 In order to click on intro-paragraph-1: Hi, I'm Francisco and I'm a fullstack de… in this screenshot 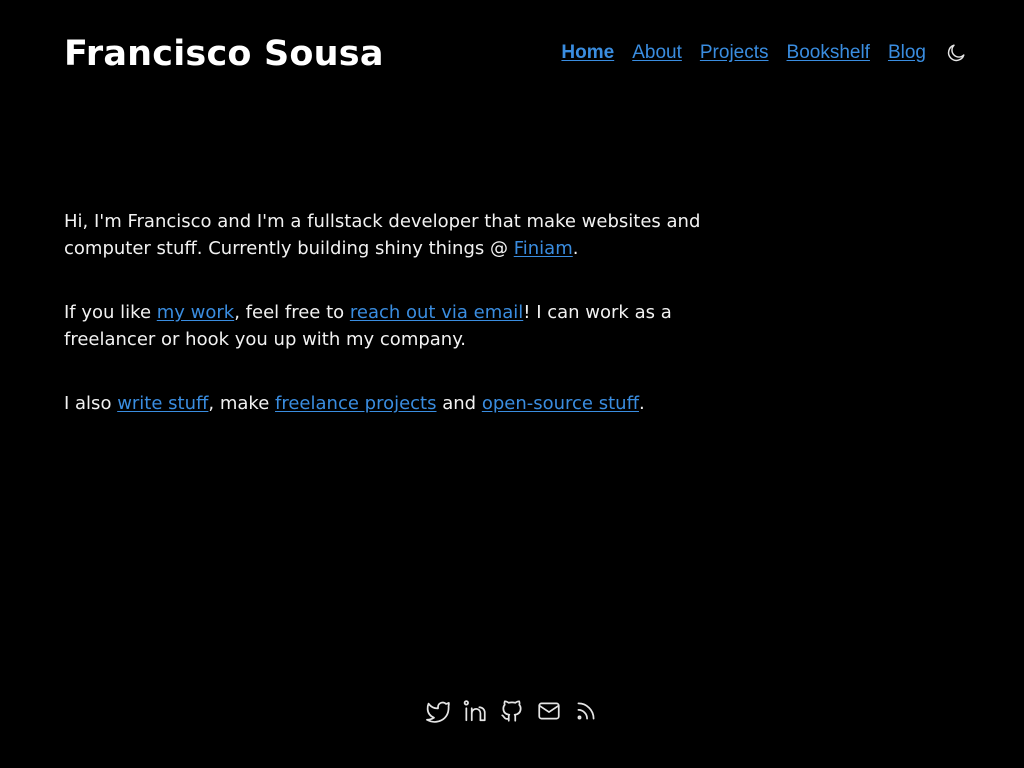, I will do `click(382, 235)`.